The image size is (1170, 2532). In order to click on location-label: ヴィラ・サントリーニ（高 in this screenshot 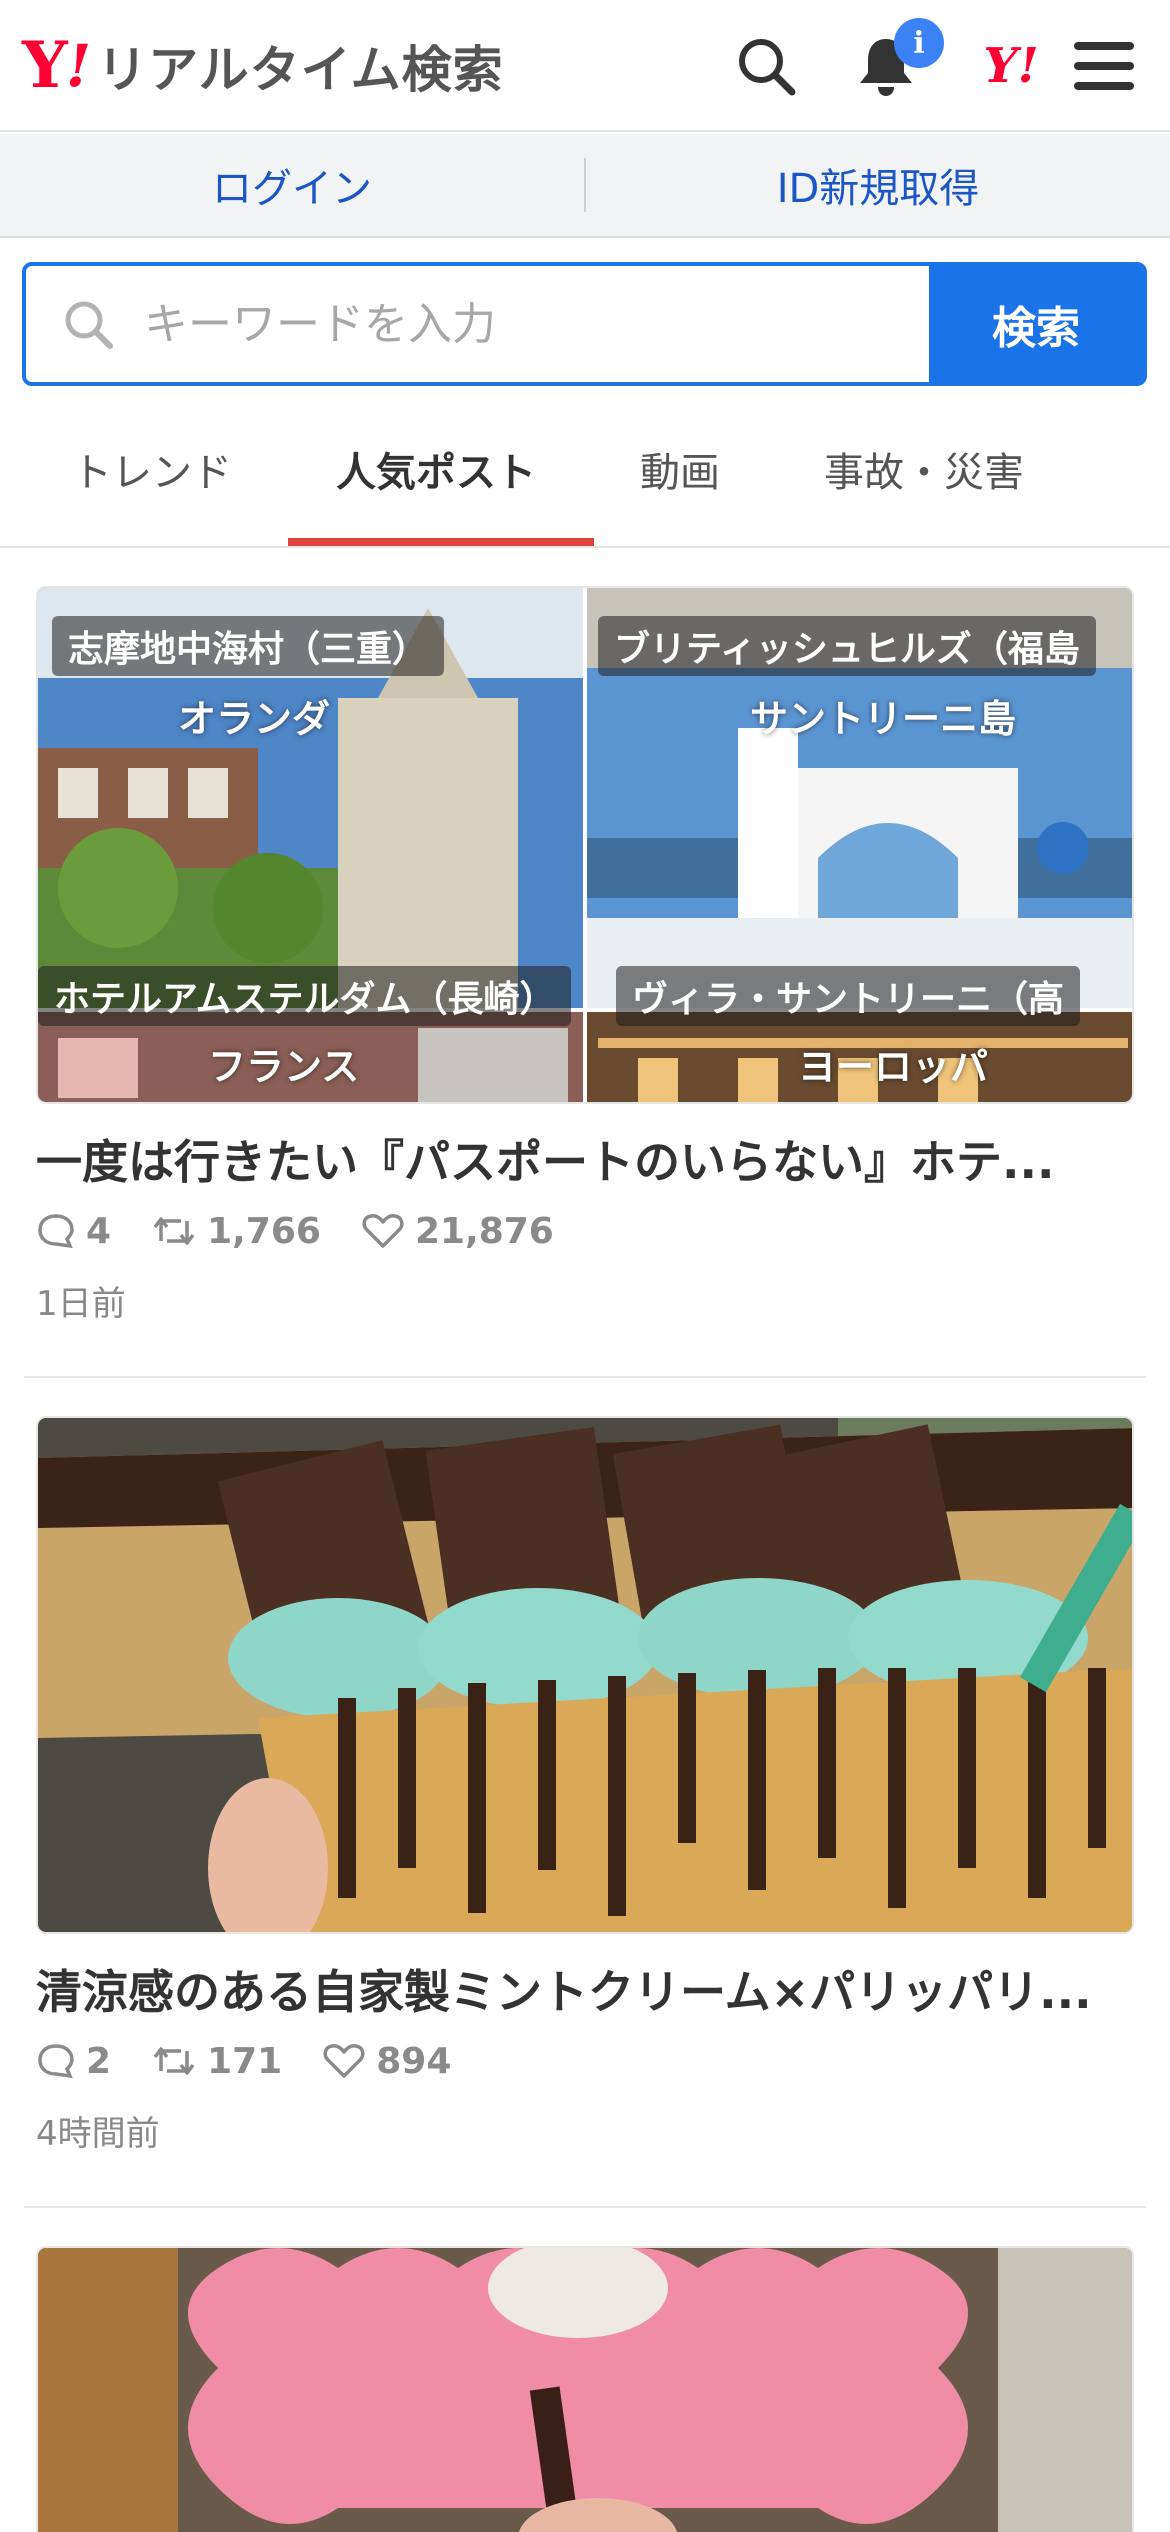, I will do `click(848, 996)`.